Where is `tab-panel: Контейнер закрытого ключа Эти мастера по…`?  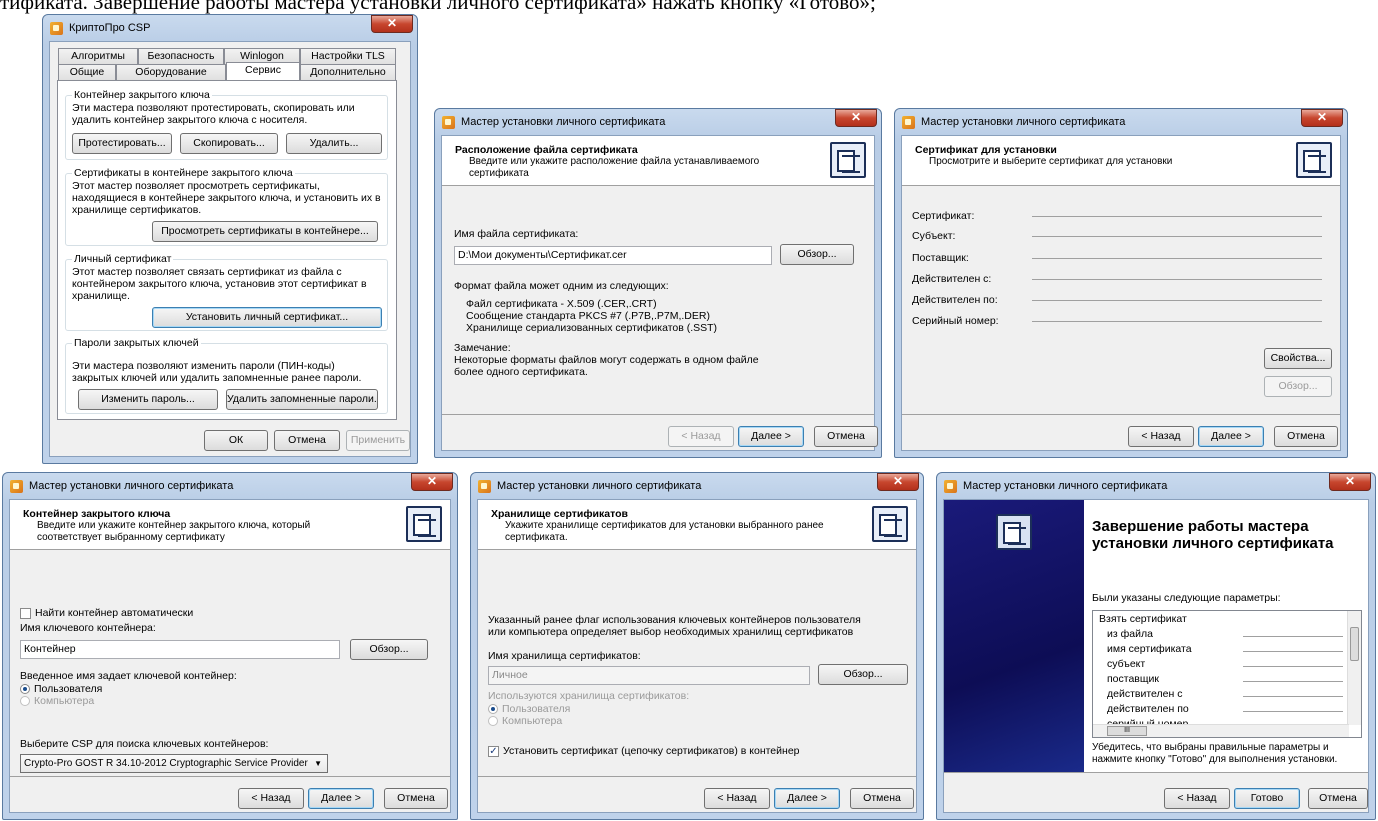
tab-panel: Контейнер закрытого ключа Эти мастера по… is located at coordinates (227, 250).